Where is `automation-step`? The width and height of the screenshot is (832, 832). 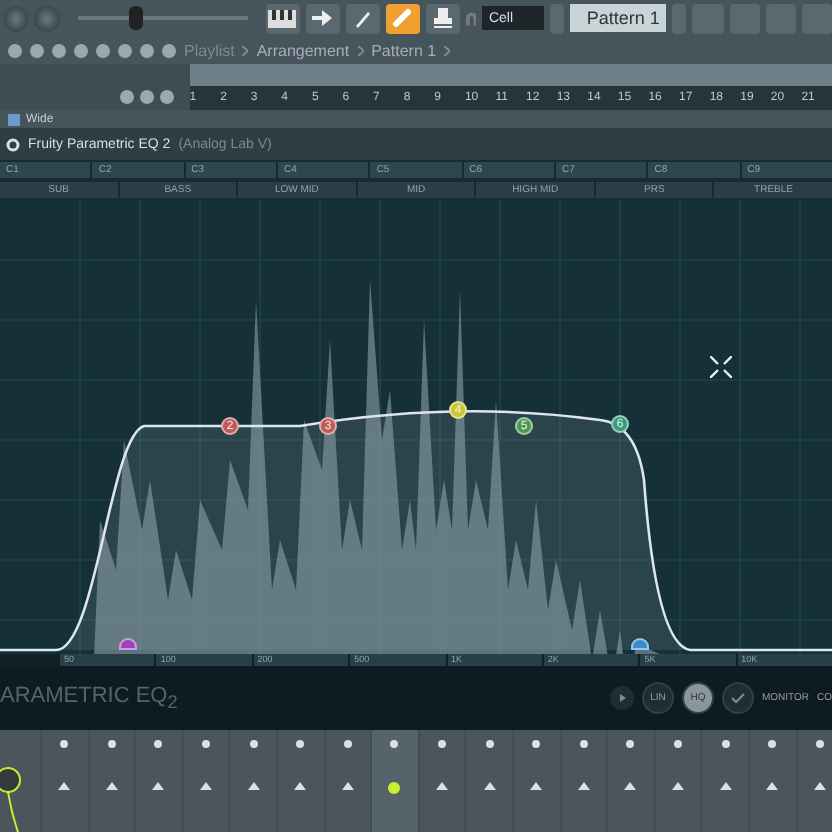
automation-step is located at coordinates (394, 781).